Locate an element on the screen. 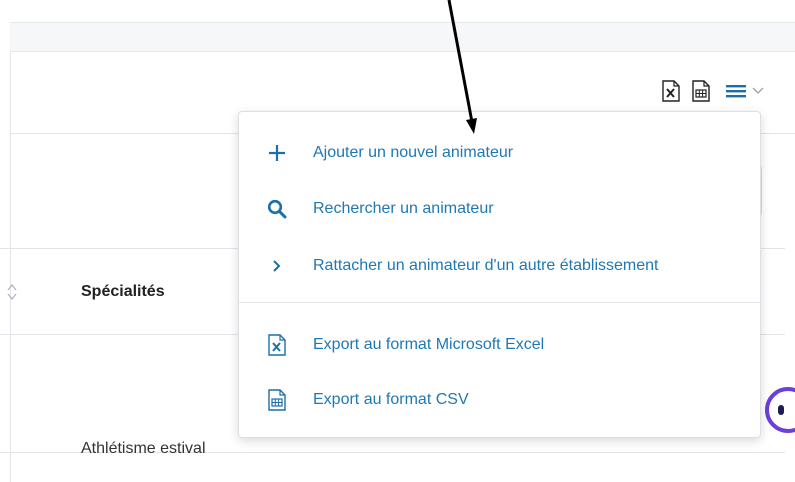  top-band is located at coordinates (402, 37).